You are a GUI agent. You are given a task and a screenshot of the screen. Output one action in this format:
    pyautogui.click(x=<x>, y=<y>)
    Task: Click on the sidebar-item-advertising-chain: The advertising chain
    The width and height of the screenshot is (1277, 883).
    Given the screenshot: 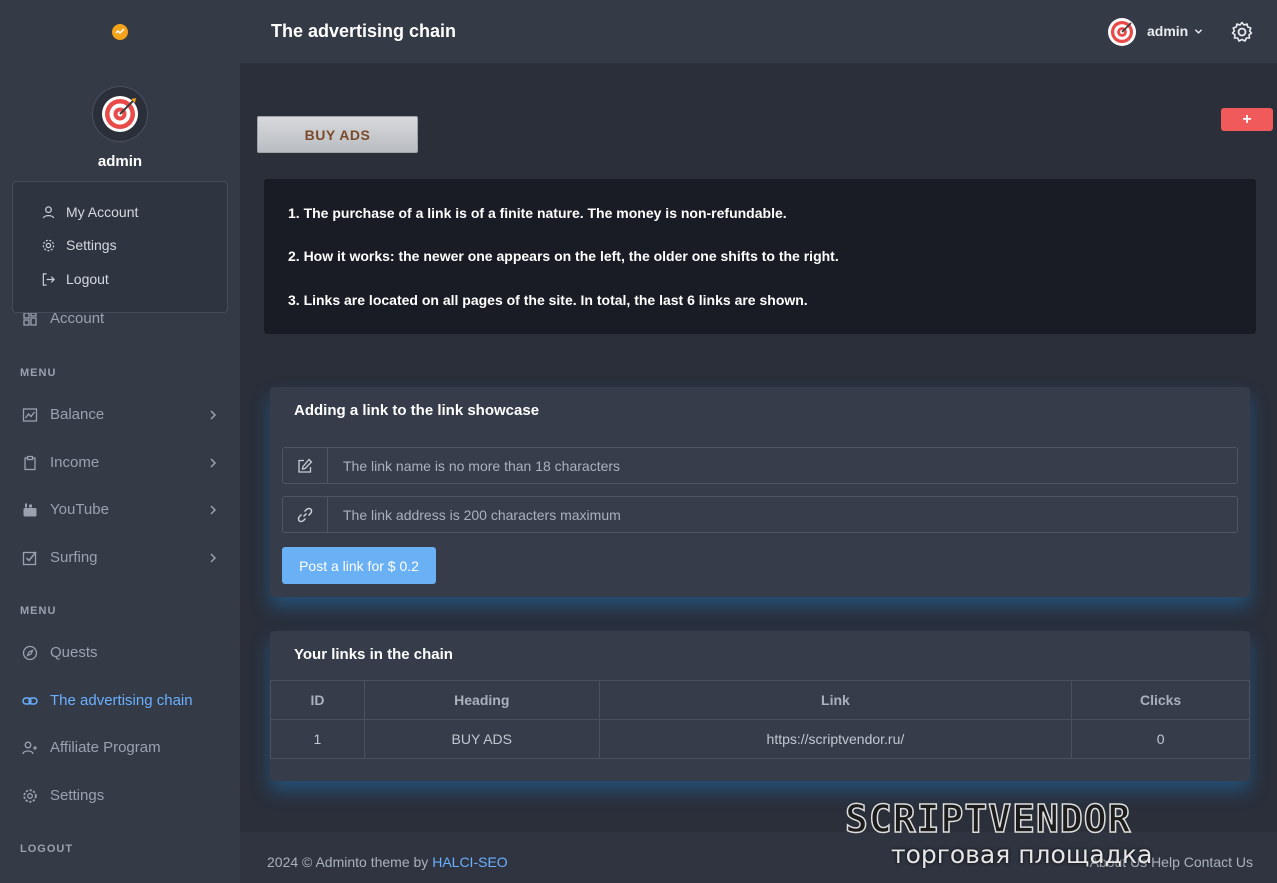 What is the action you would take?
    pyautogui.click(x=120, y=700)
    